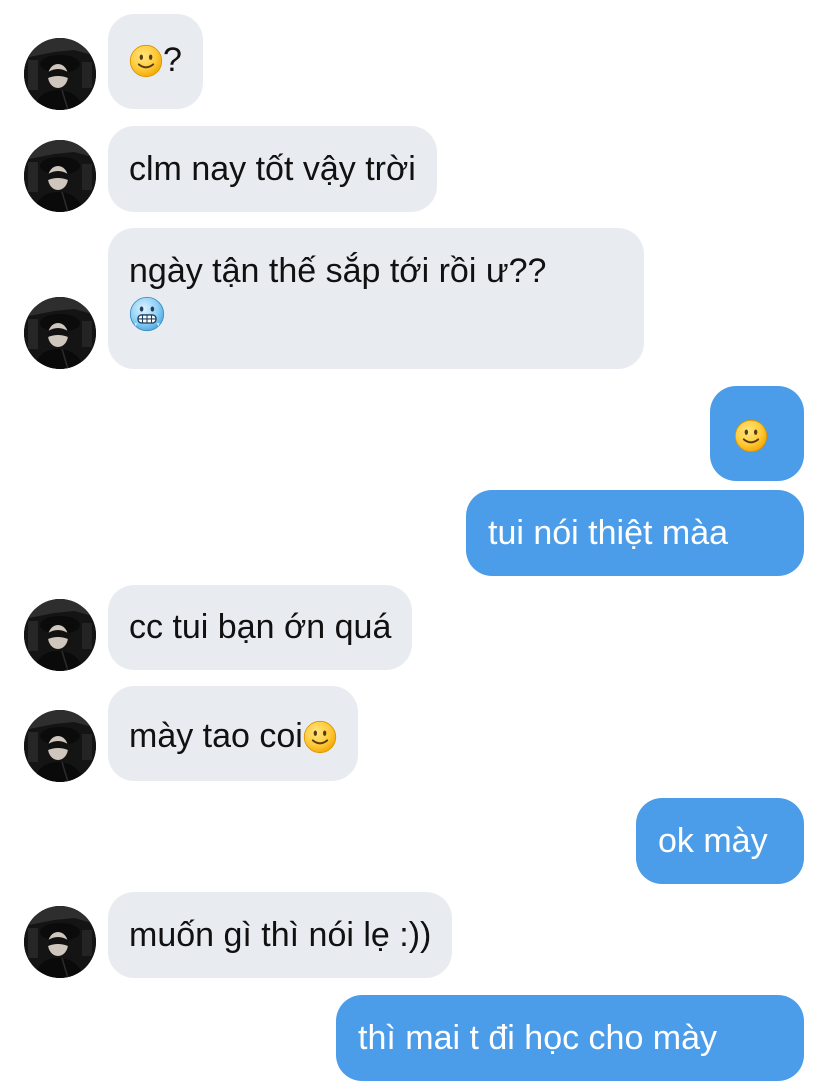 This screenshot has height=1087, width=828. Describe the element at coordinates (172, 60) in the screenshot. I see `message-text: ?` at that location.